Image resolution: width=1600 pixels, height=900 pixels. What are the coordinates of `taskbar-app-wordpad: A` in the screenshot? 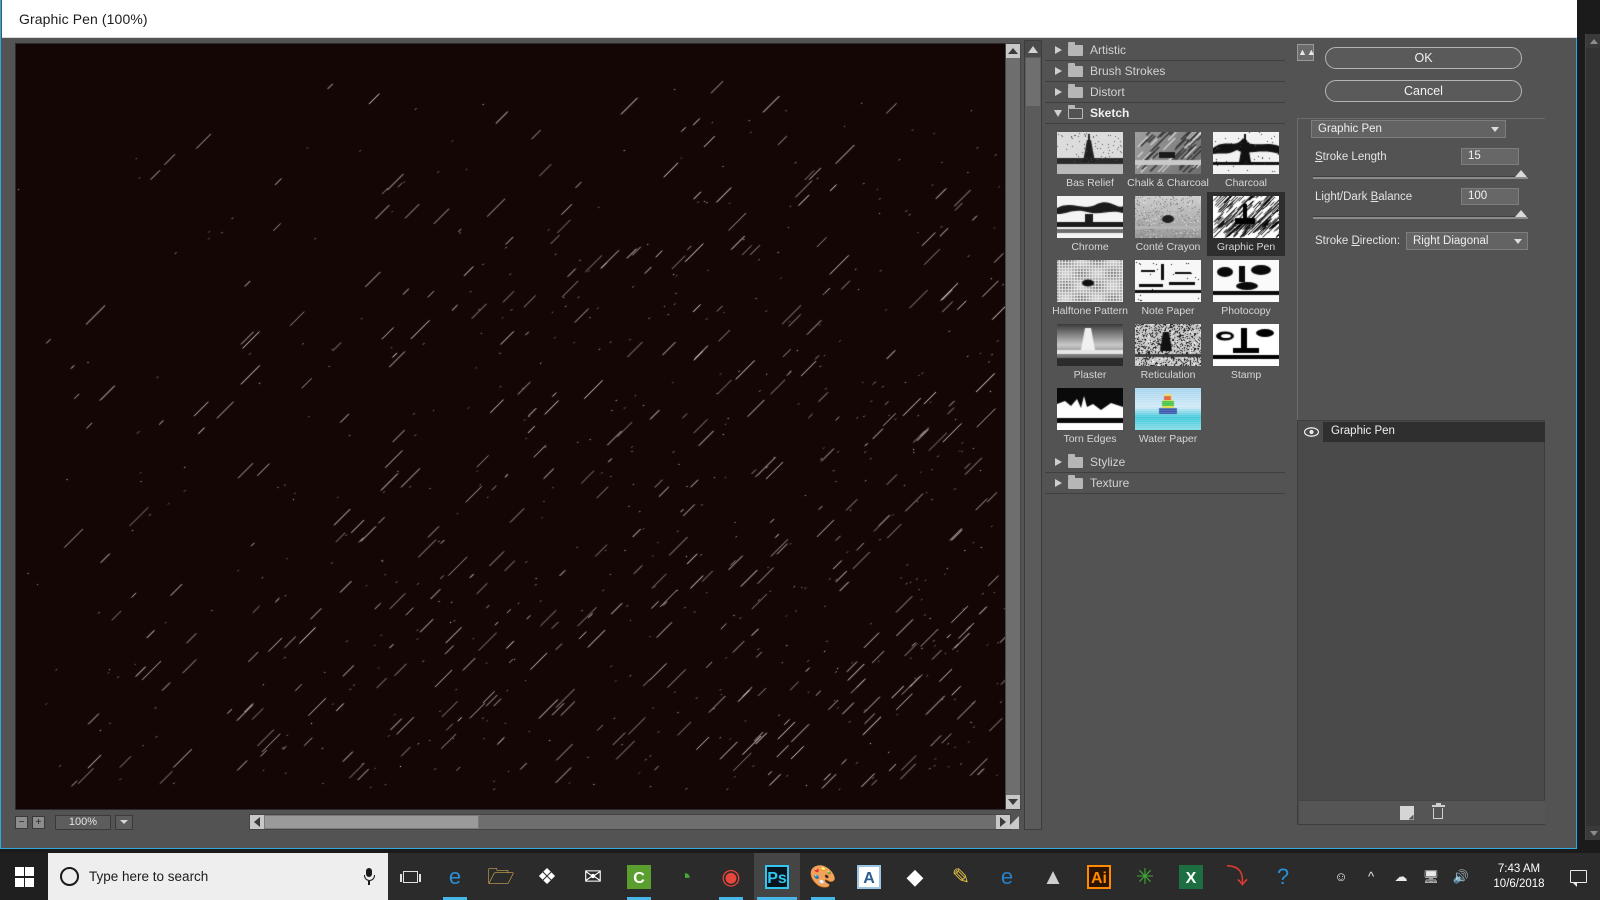 It's located at (869, 876).